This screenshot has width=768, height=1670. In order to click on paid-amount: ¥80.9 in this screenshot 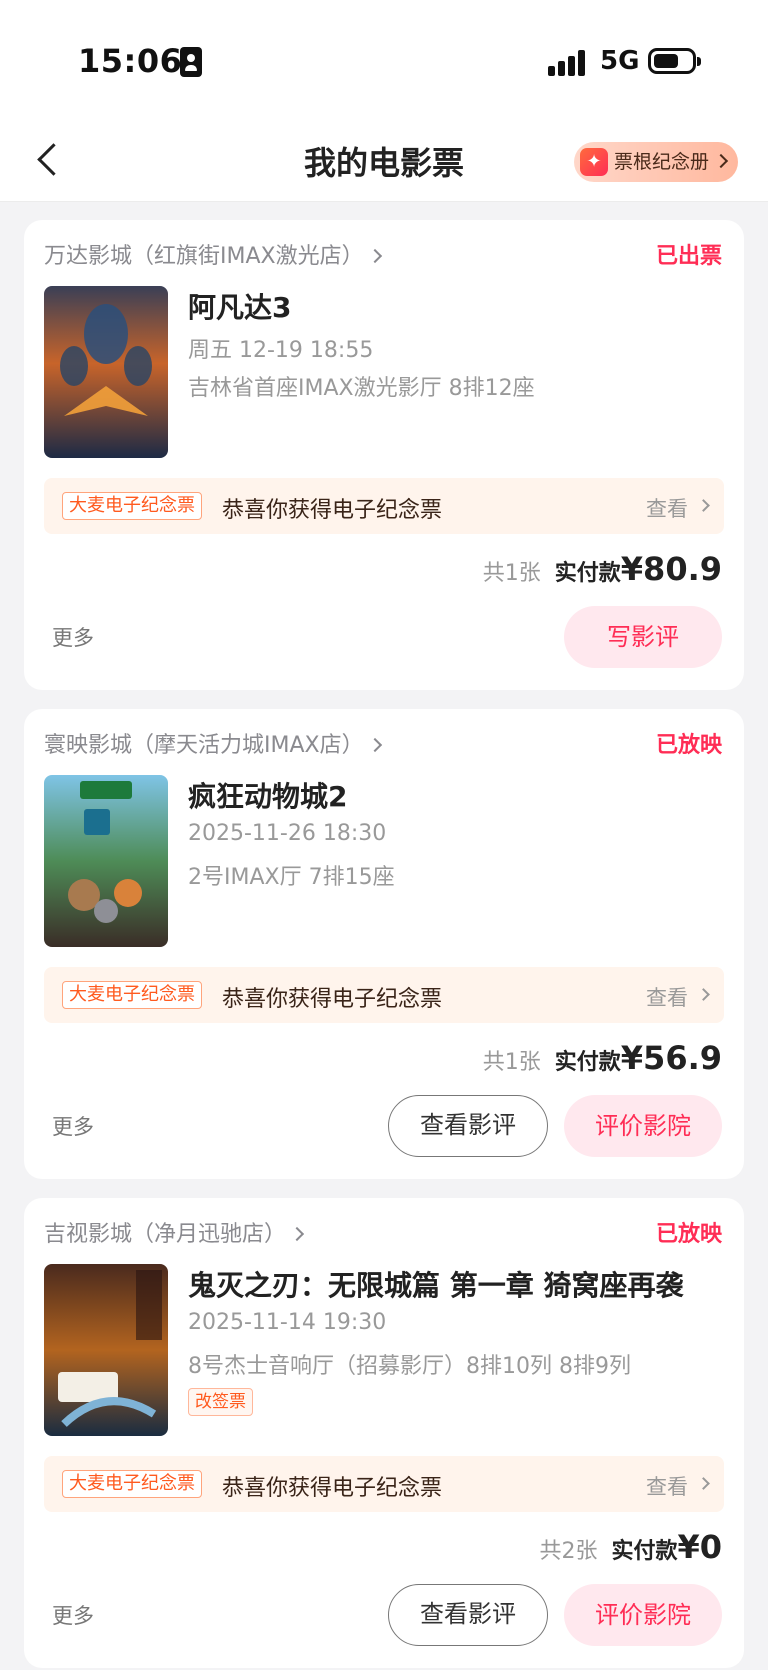, I will do `click(671, 569)`.